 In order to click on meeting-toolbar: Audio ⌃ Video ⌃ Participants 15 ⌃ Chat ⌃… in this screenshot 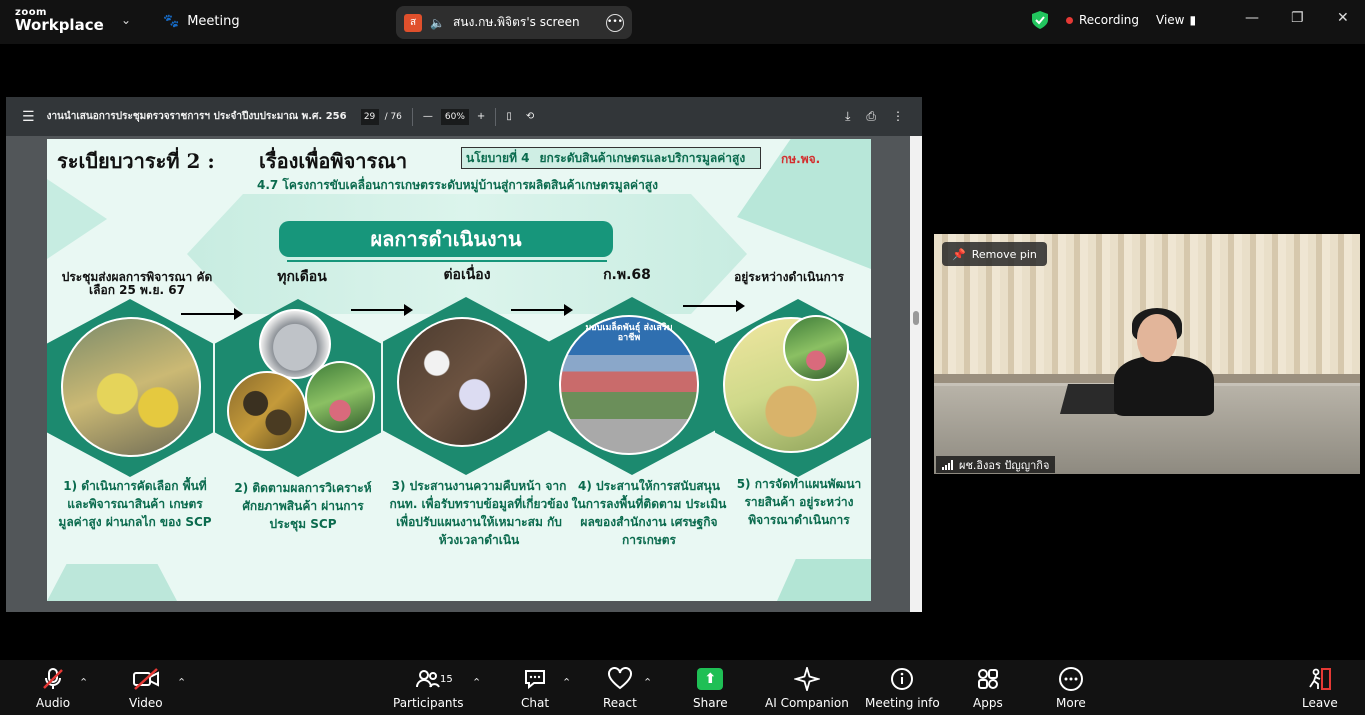, I will do `click(682, 687)`.